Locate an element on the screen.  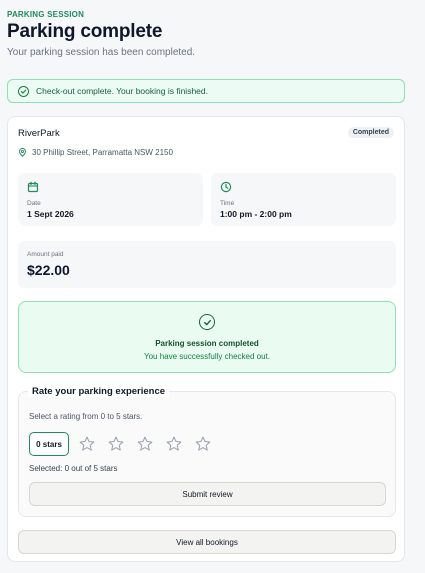
location-pin-icon is located at coordinates (22, 152).